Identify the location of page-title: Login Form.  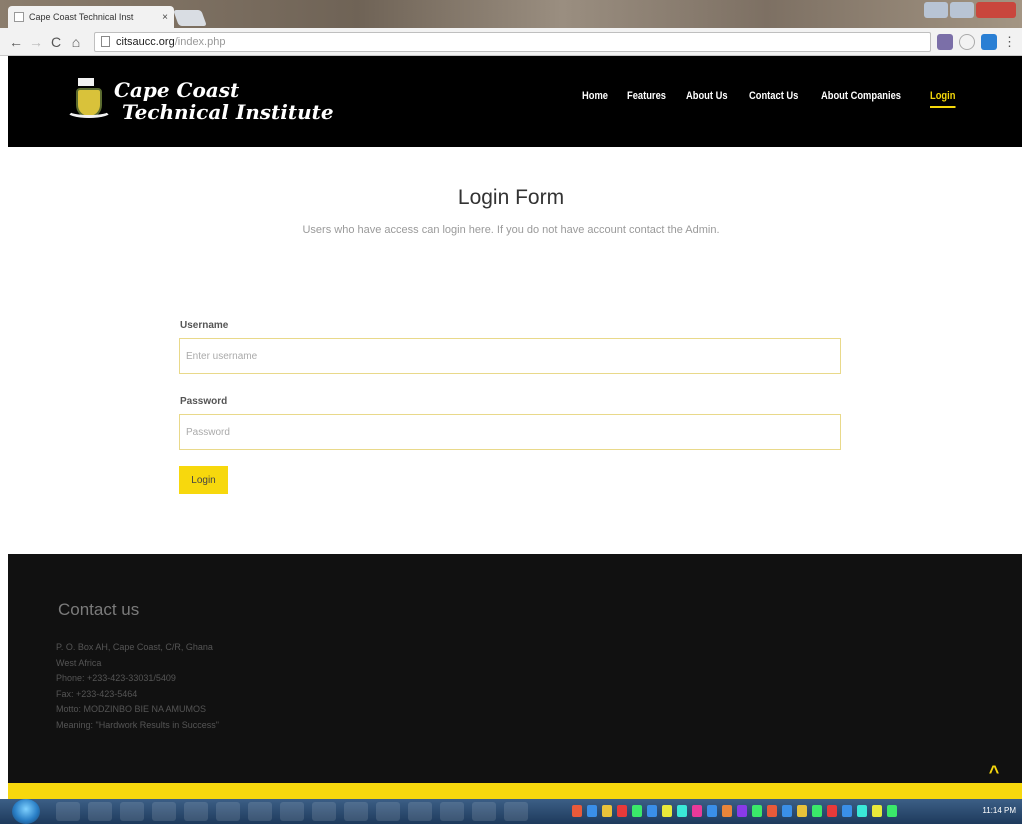
(511, 197).